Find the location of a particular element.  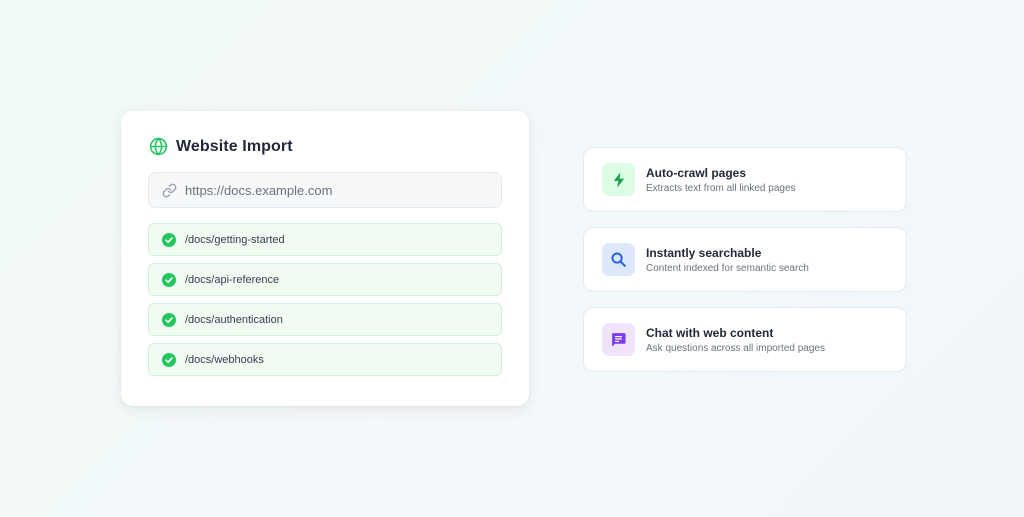

page-path: /docs/getting-started is located at coordinates (235, 239).